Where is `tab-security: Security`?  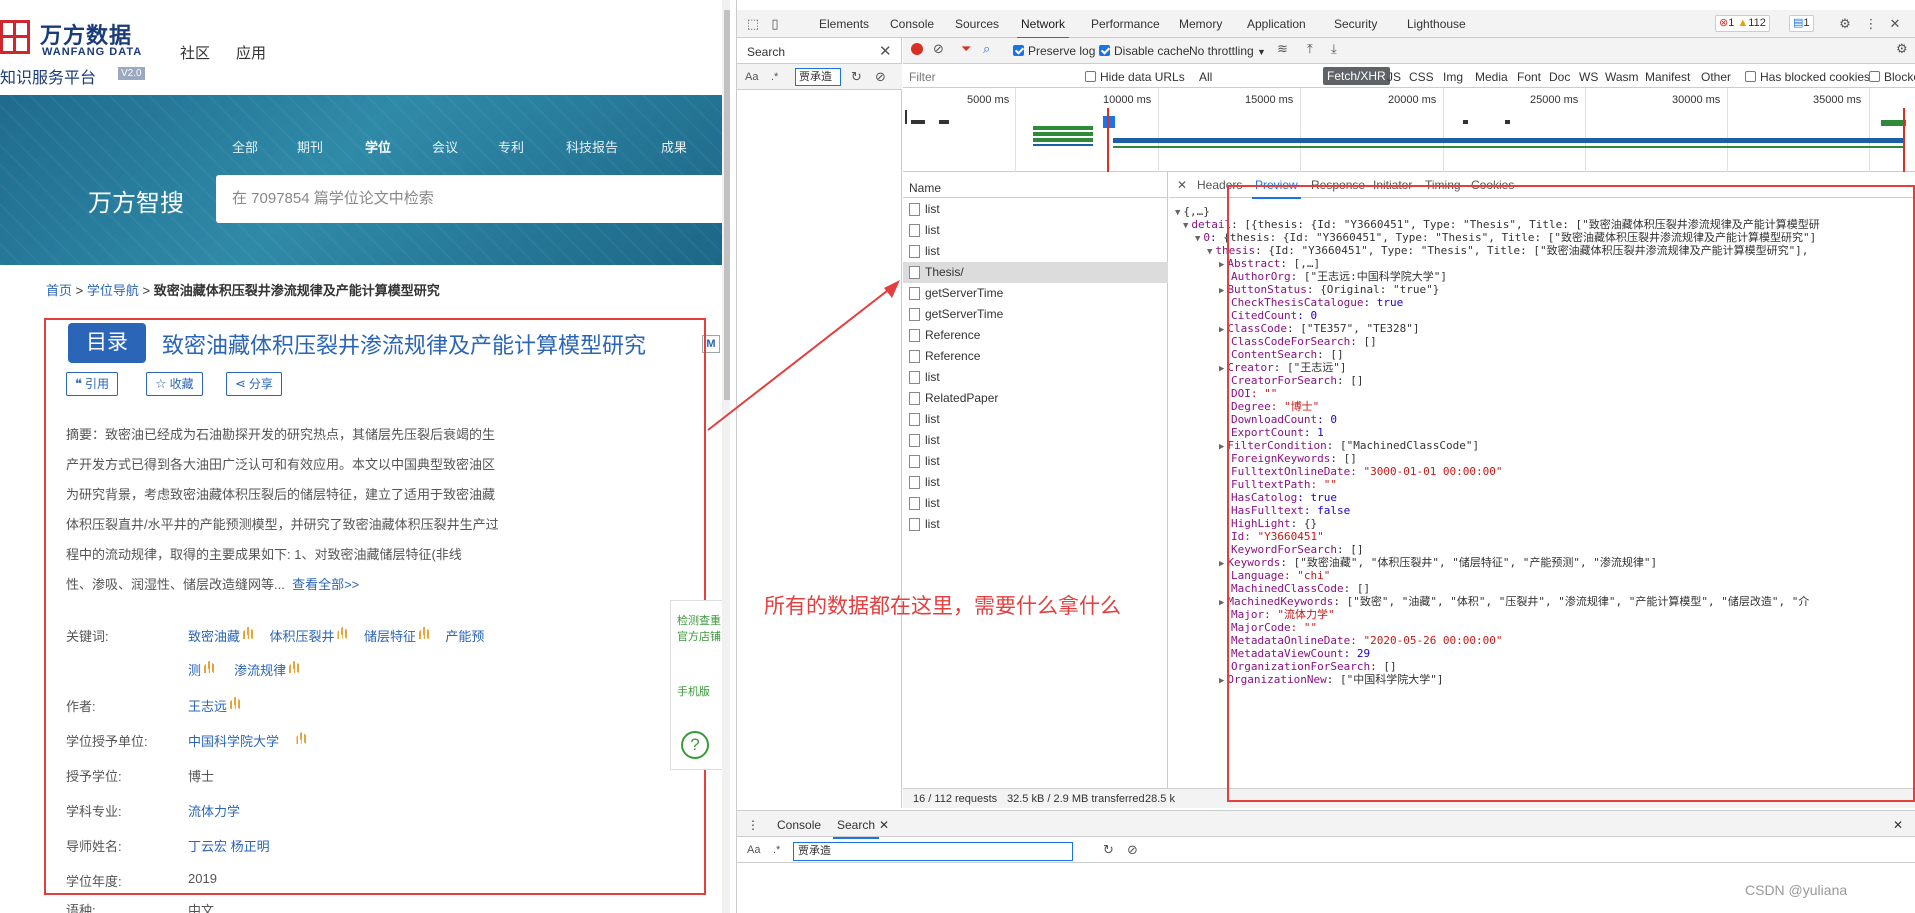 tab-security: Security is located at coordinates (1355, 24).